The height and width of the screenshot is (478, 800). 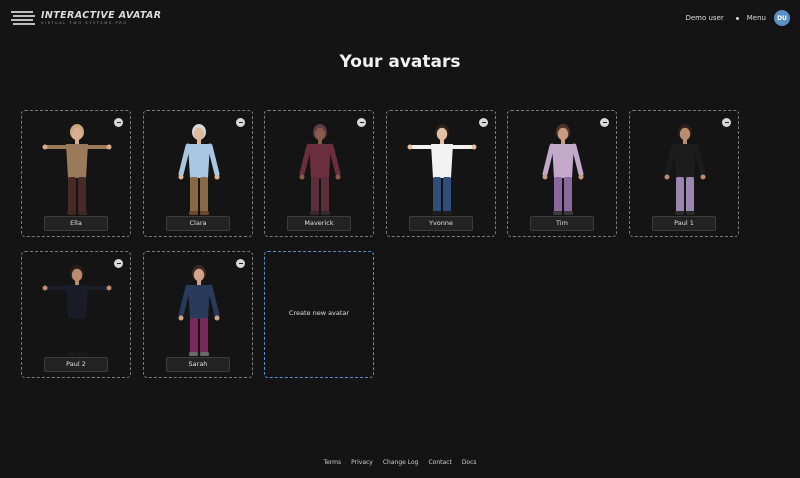 I want to click on avatar-name-label: Ella, so click(x=76, y=223).